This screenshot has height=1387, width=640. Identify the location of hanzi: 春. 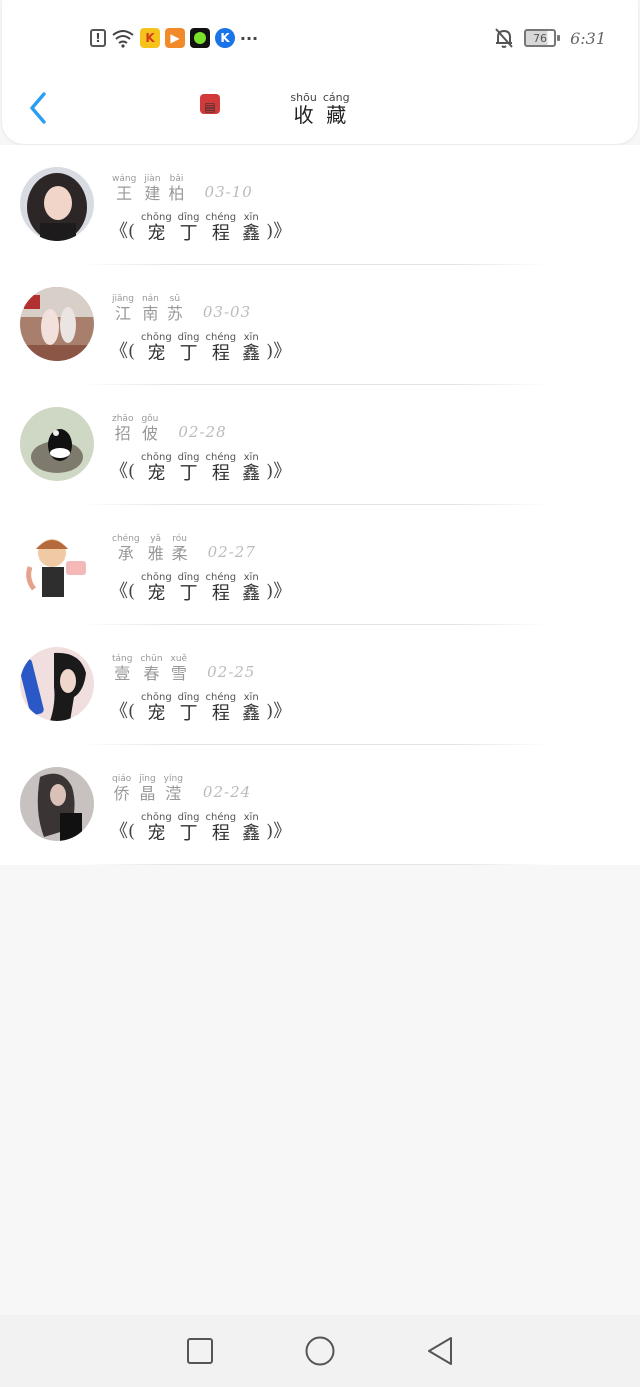
(151, 673).